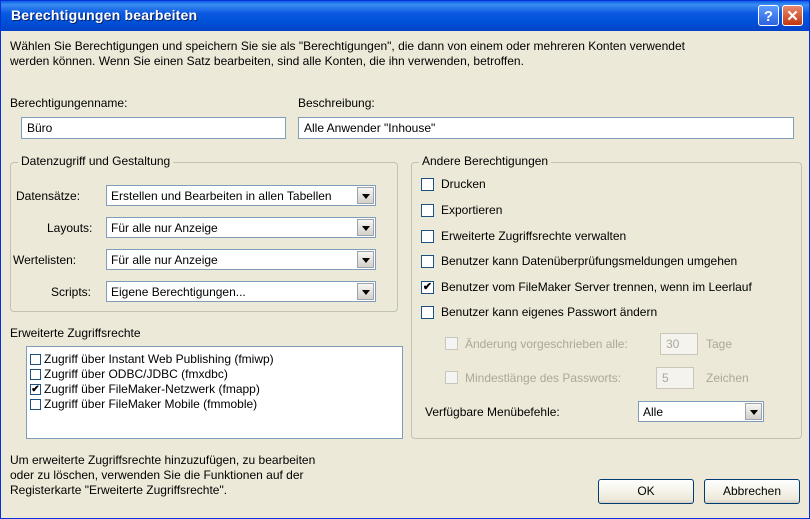 The width and height of the screenshot is (810, 519). I want to click on description-input: Alle Anwender "Inhouse", so click(546, 128).